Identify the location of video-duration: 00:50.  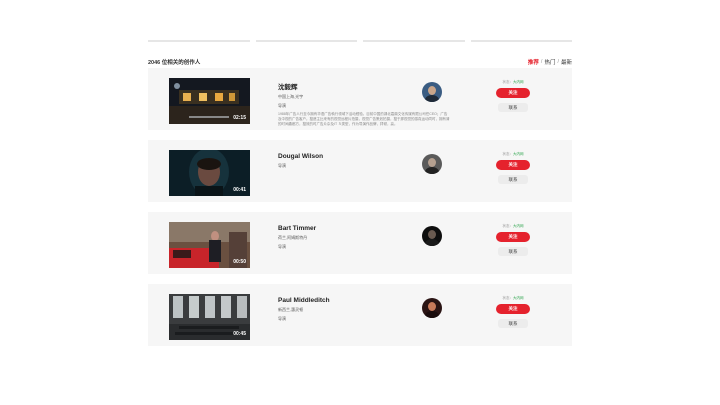
(239, 262).